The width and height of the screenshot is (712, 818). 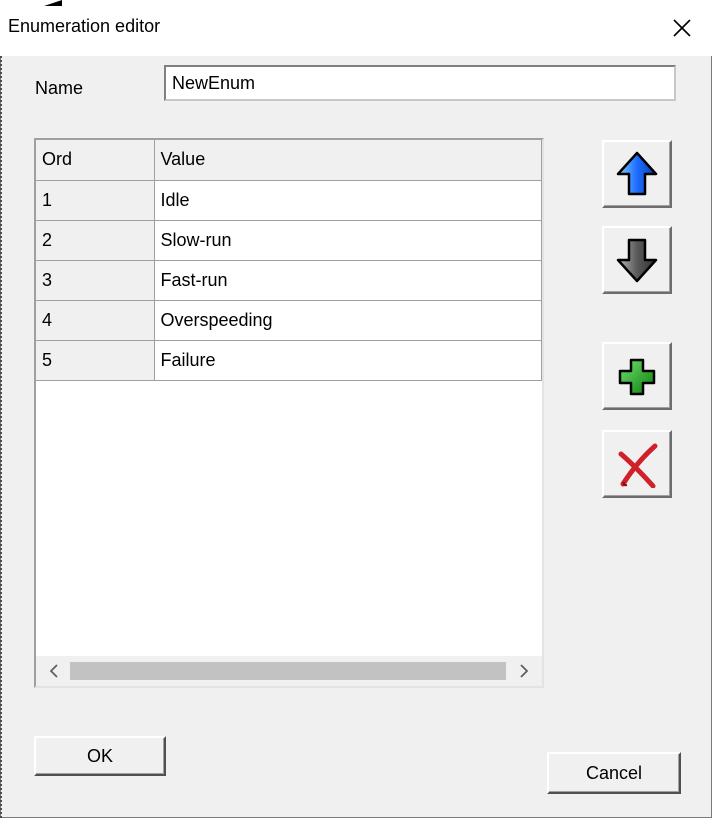 I want to click on scroll-left-button, so click(x=54, y=671).